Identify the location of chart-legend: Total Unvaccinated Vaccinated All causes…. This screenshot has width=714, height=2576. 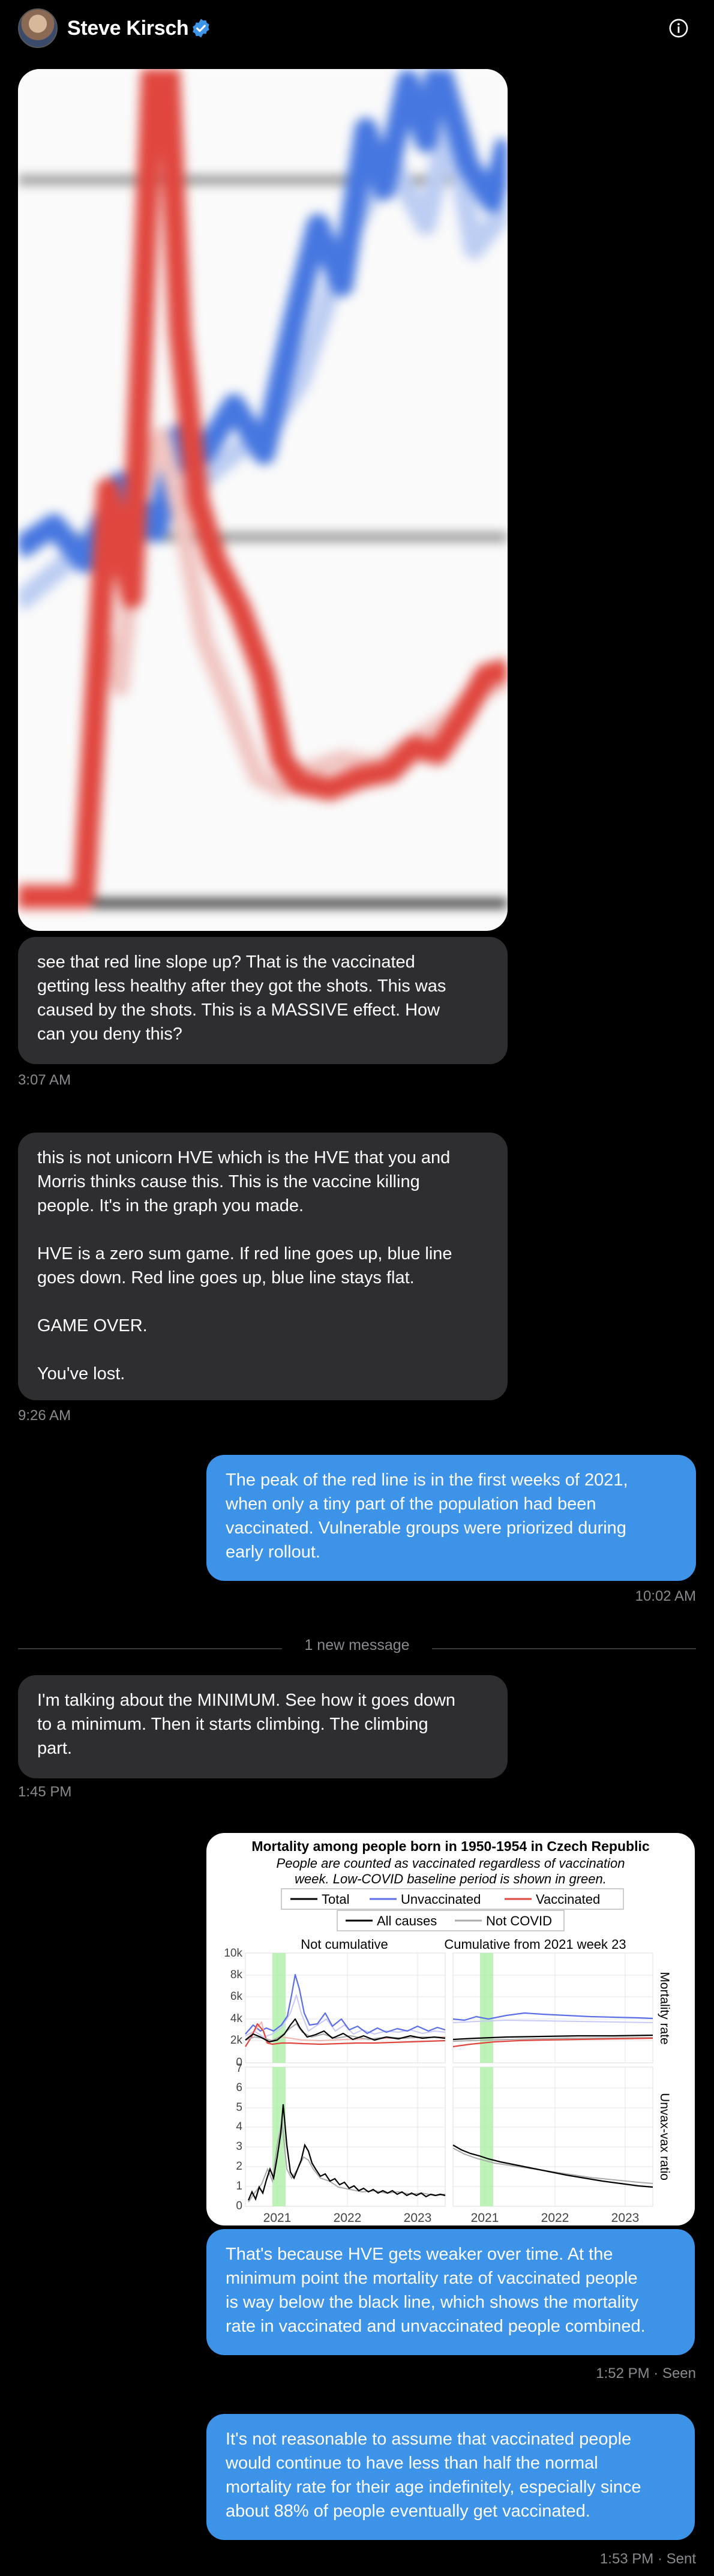
(453, 1909).